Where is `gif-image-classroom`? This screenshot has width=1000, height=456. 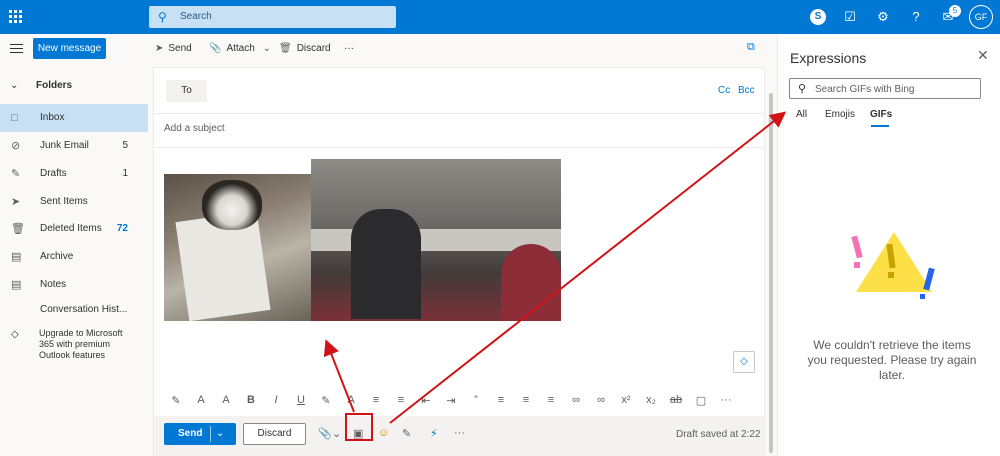
gif-image-classroom is located at coordinates (436, 240).